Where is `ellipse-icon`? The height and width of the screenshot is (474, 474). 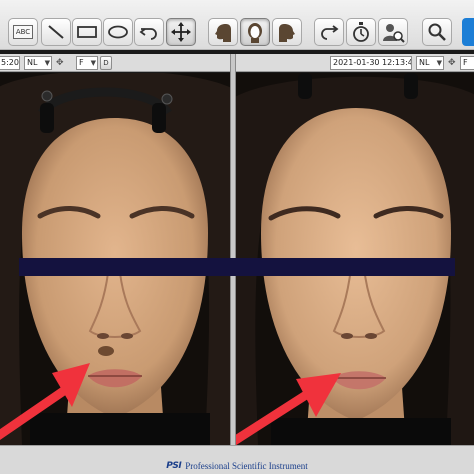
ellipse-icon is located at coordinates (118, 32).